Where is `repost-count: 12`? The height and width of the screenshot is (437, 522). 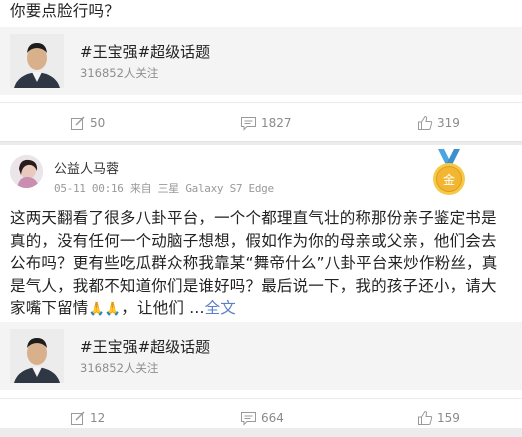 repost-count: 12 is located at coordinates (98, 418).